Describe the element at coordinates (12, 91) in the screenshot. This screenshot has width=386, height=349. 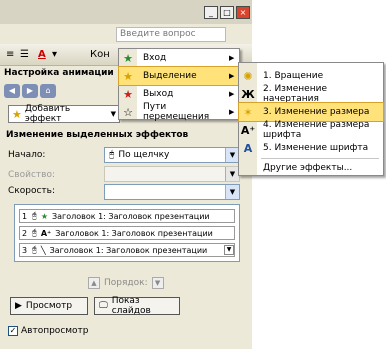
I see `back-icon: ◀` at that location.